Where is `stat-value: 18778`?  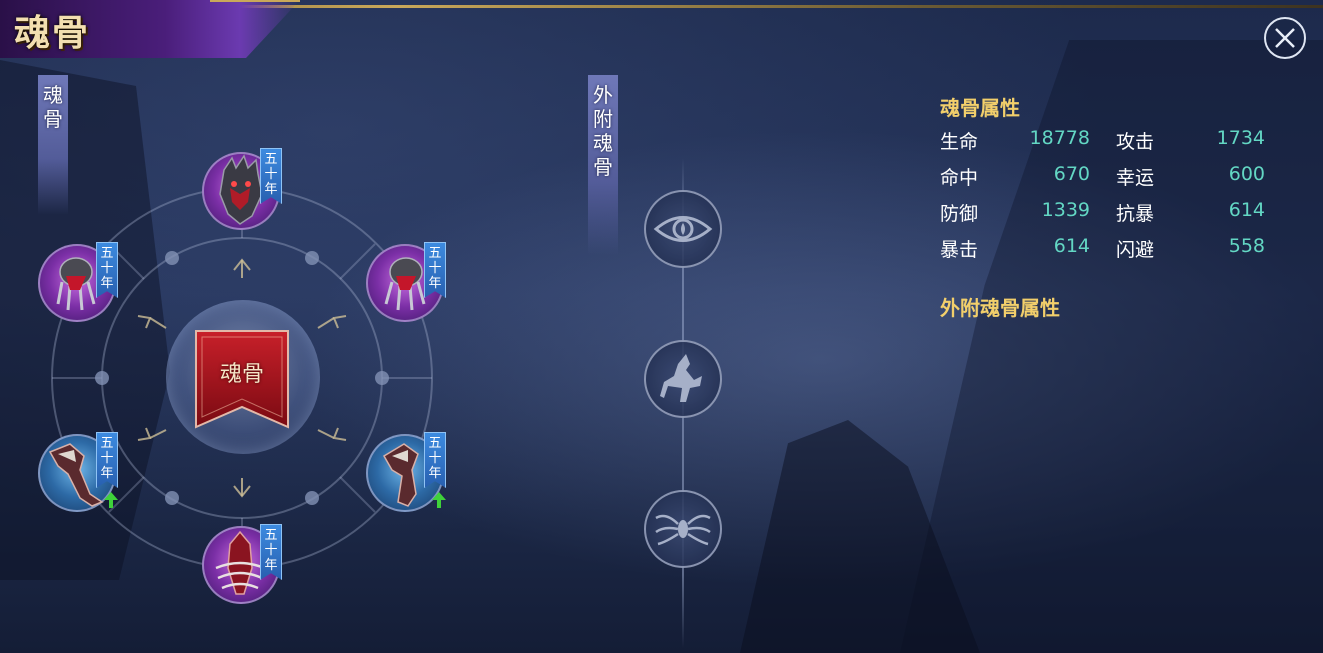 stat-value: 18778 is located at coordinates (1059, 138).